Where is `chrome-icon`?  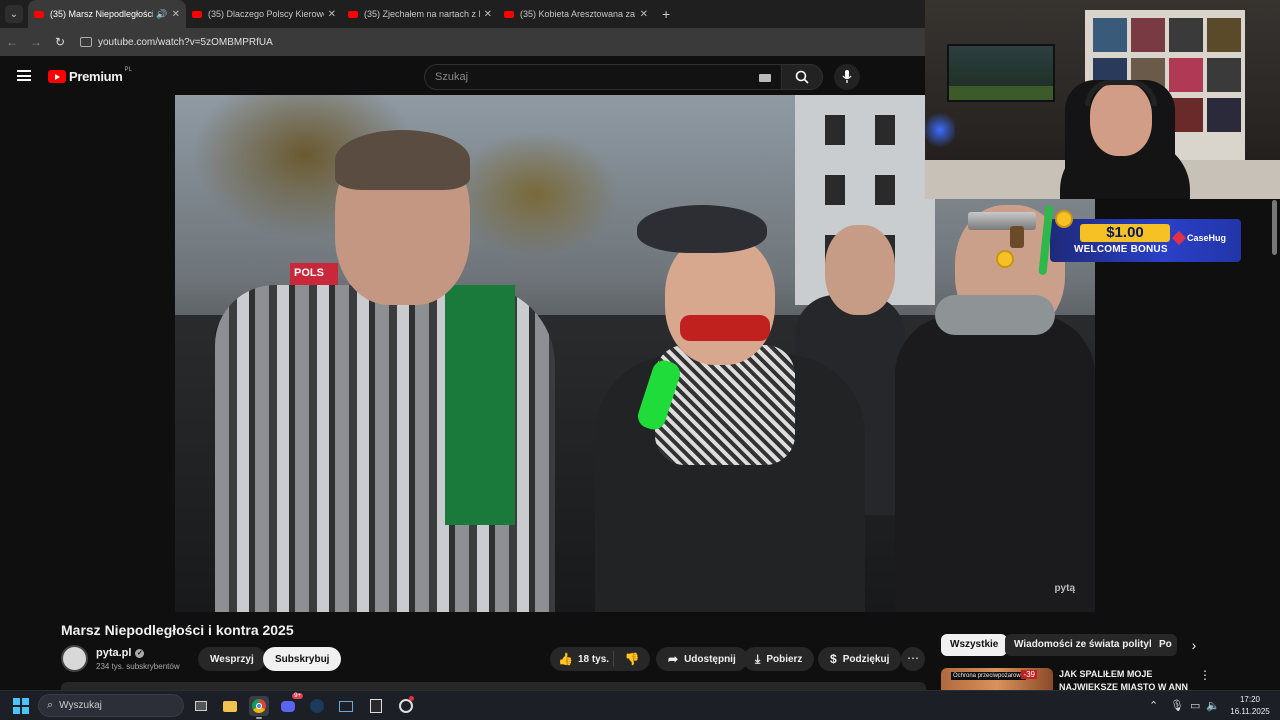 chrome-icon is located at coordinates (259, 707).